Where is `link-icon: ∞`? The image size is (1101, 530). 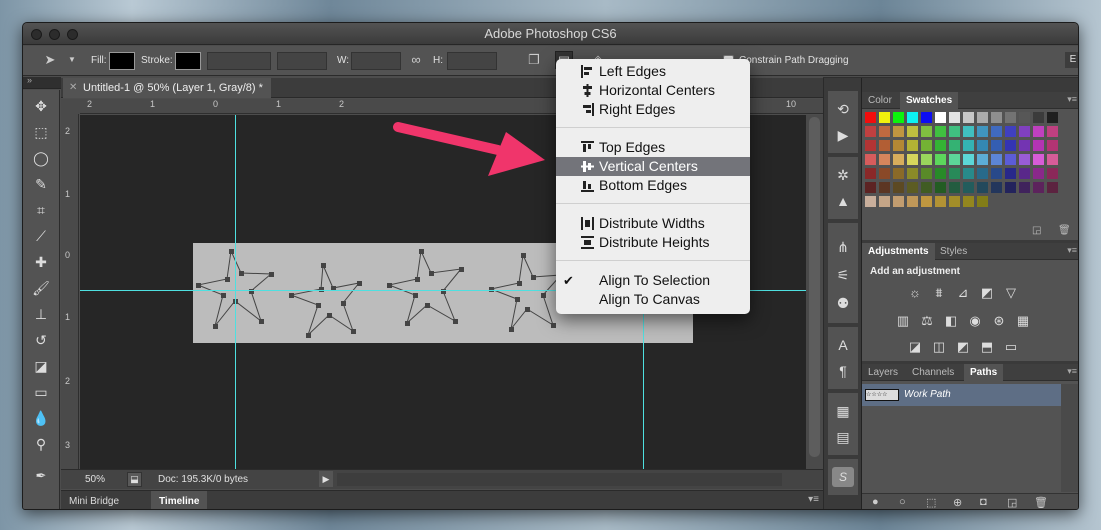 link-icon: ∞ is located at coordinates (416, 60).